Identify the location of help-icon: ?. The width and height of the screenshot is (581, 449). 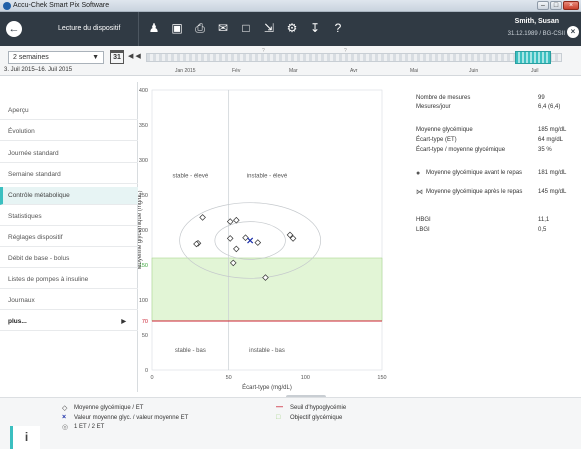
(338, 28).